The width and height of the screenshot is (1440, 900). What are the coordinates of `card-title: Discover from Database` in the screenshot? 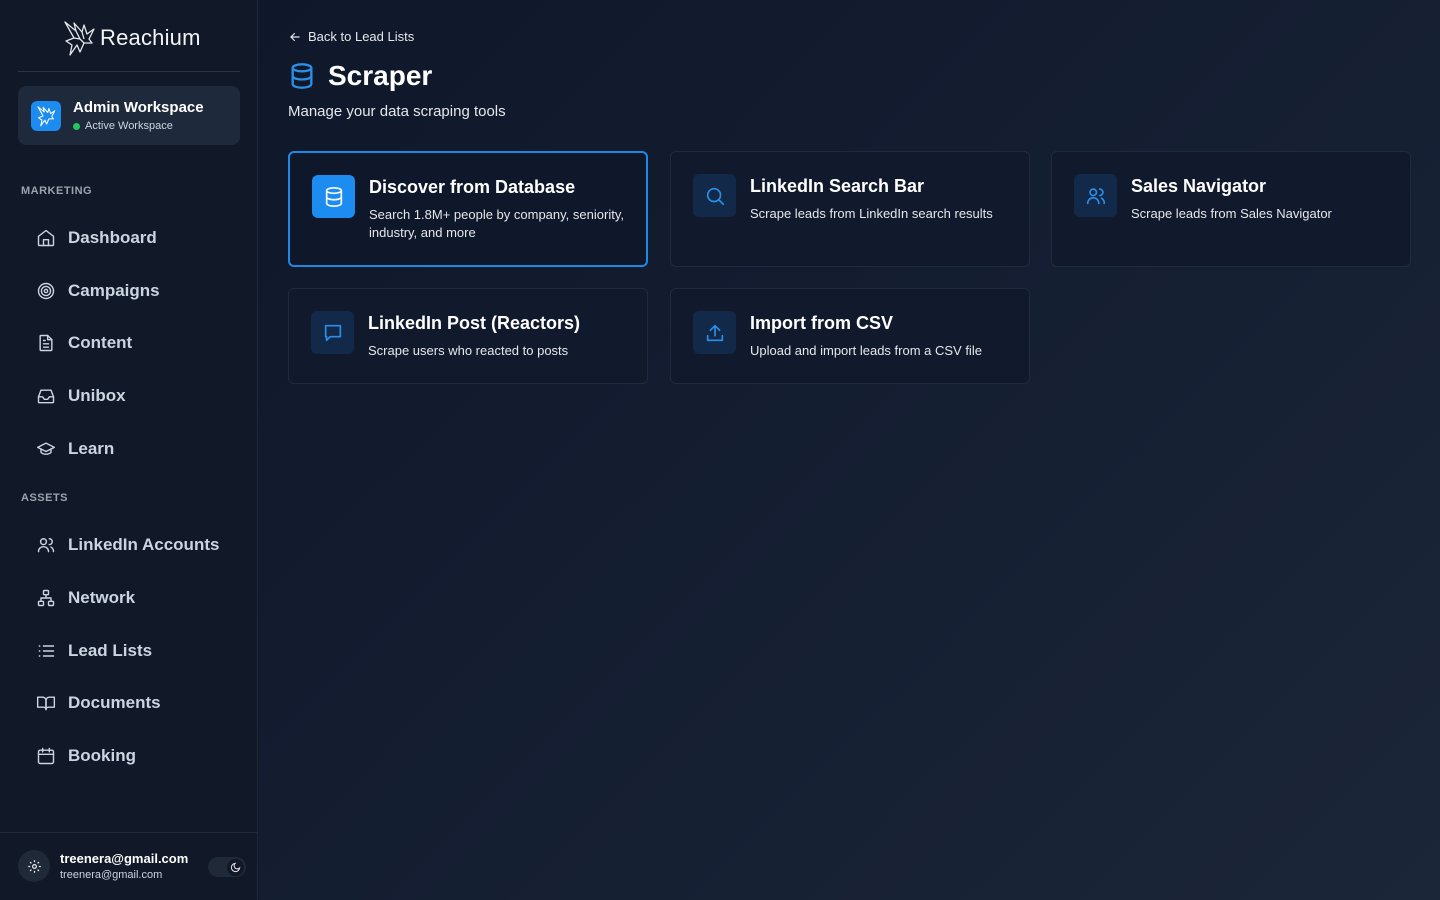 It's located at (472, 187).